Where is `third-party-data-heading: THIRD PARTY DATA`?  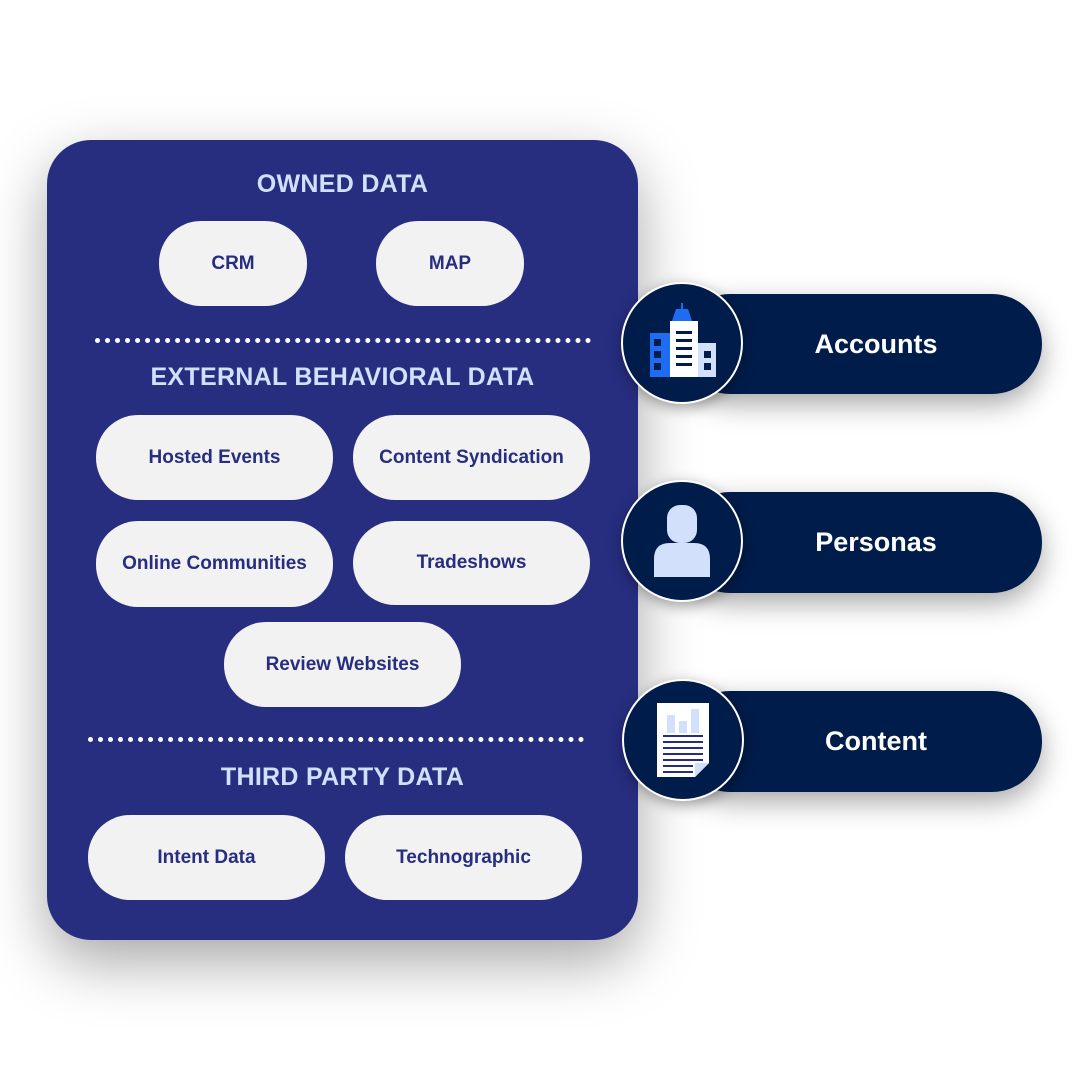 third-party-data-heading: THIRD PARTY DATA is located at coordinates (342, 777).